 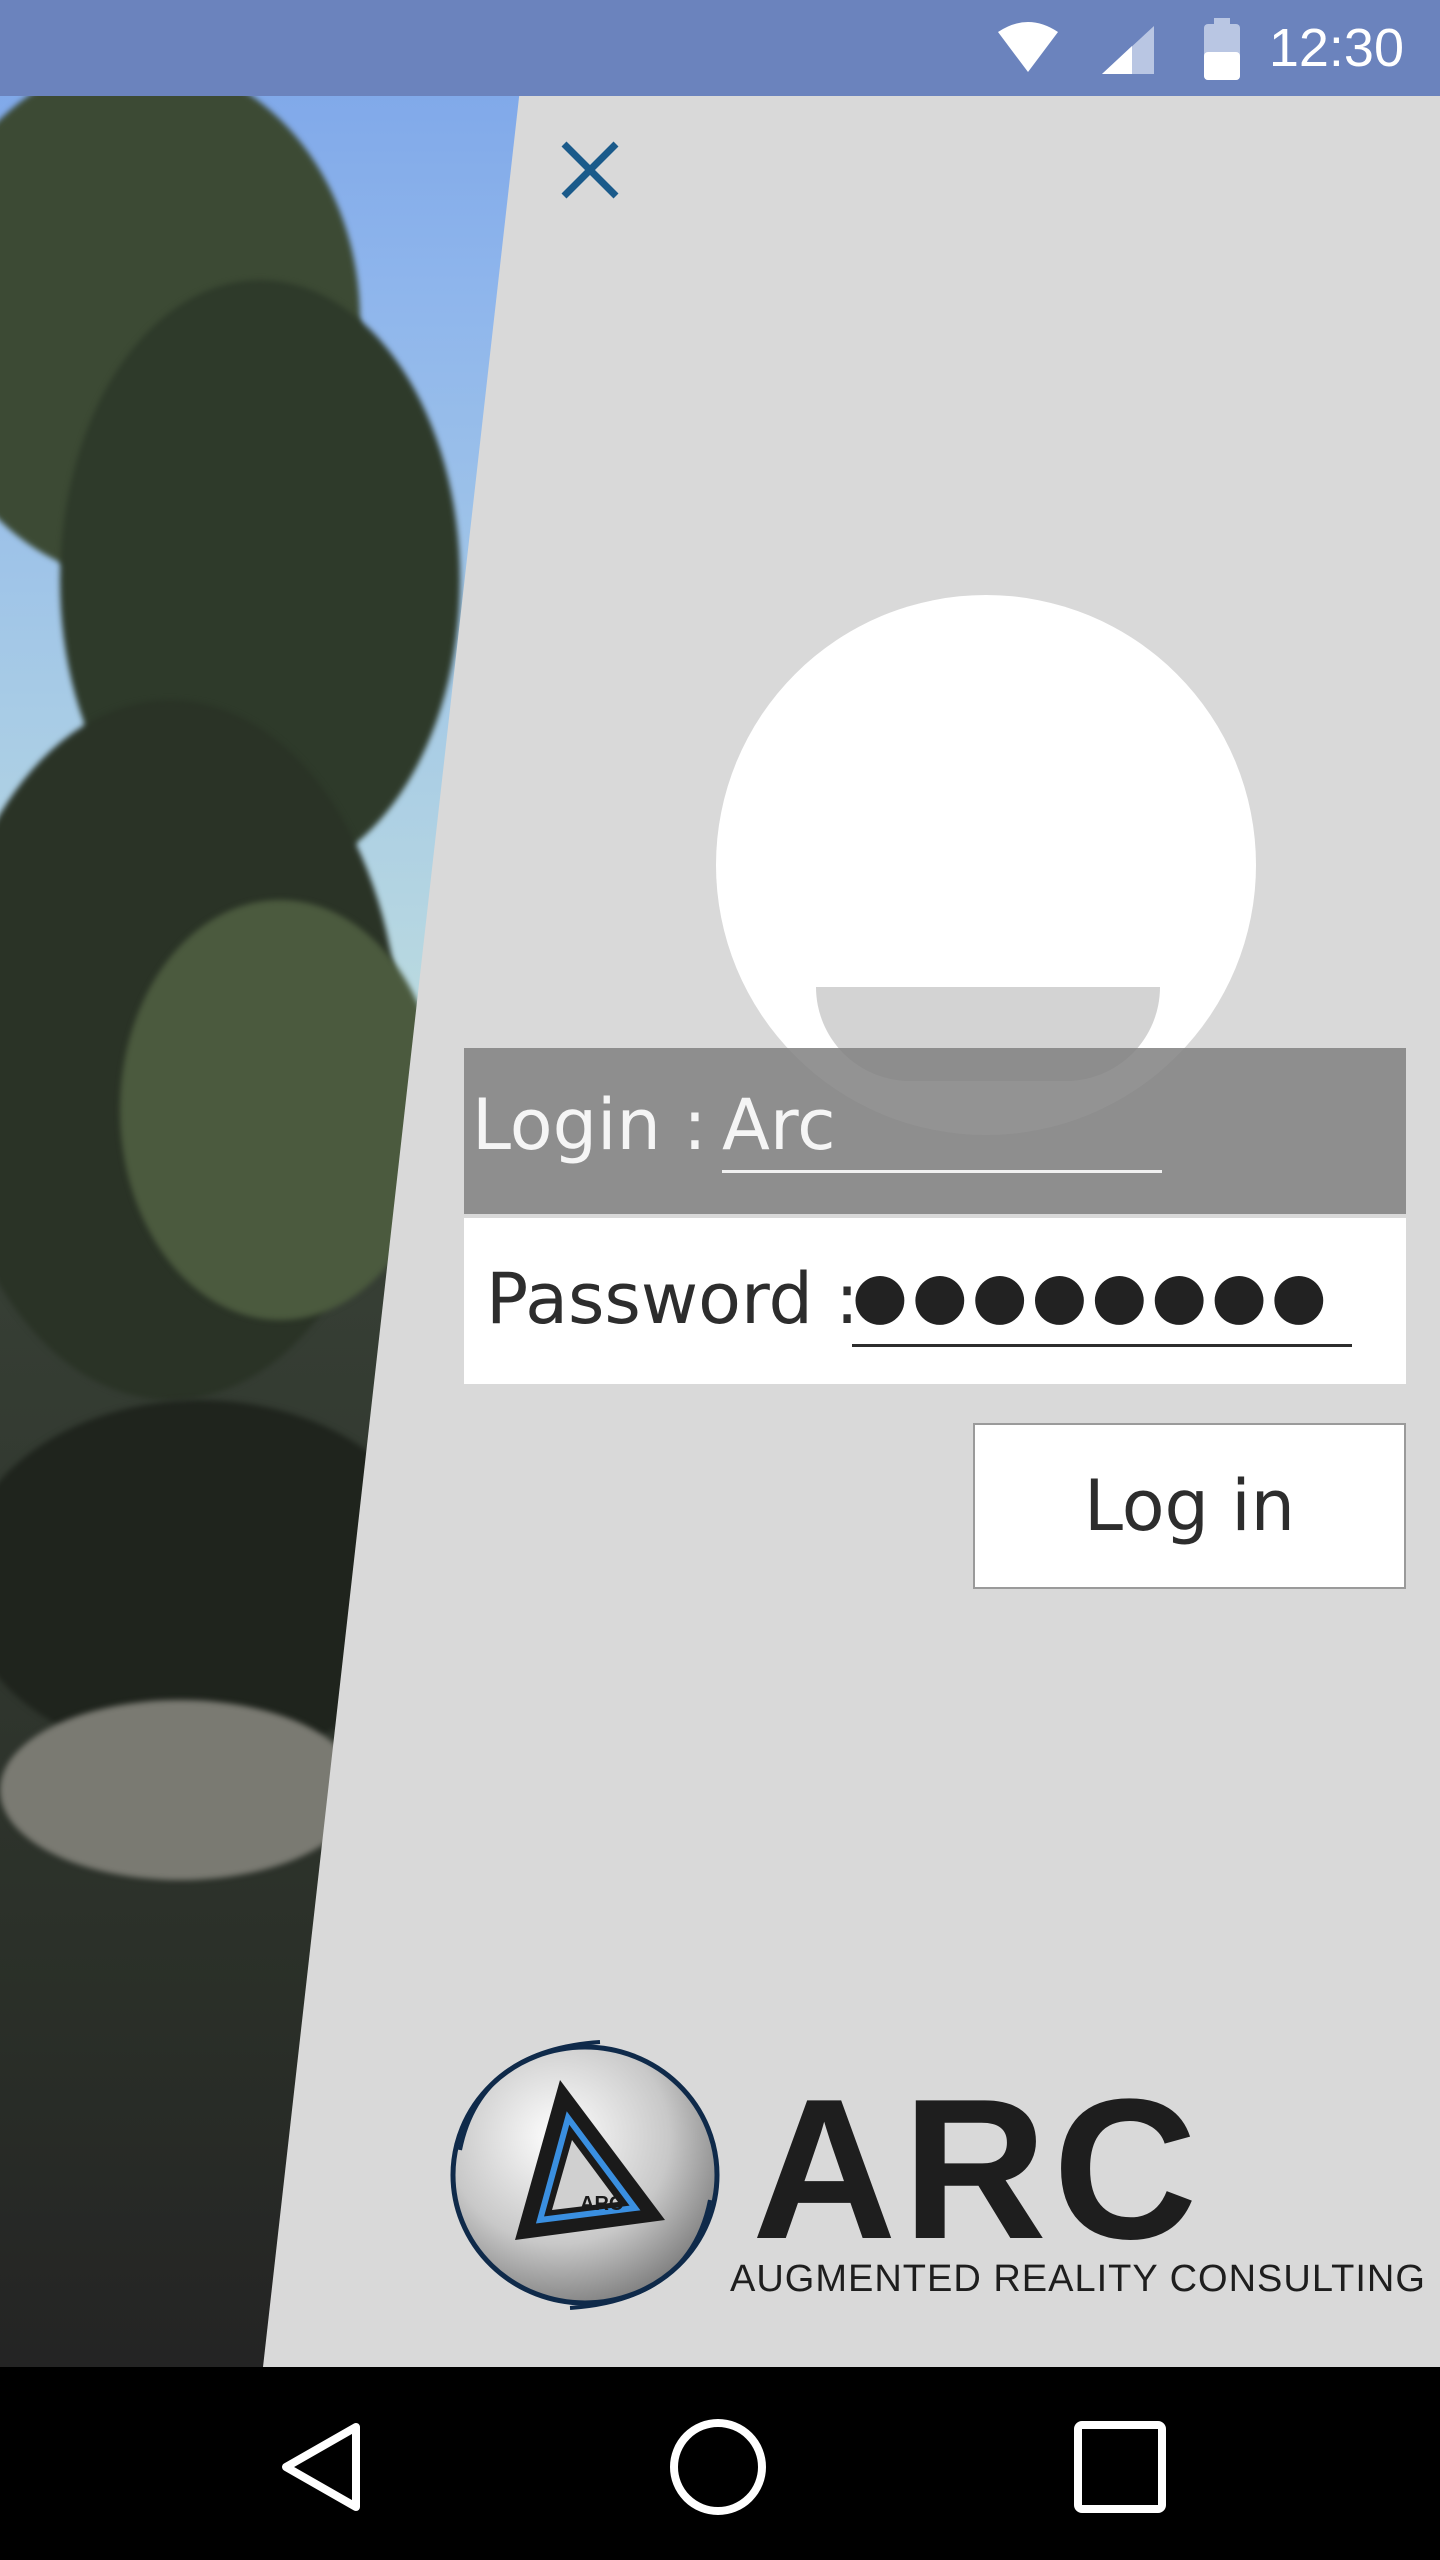 What do you see at coordinates (1189, 1506) in the screenshot?
I see `login-button: Log in` at bounding box center [1189, 1506].